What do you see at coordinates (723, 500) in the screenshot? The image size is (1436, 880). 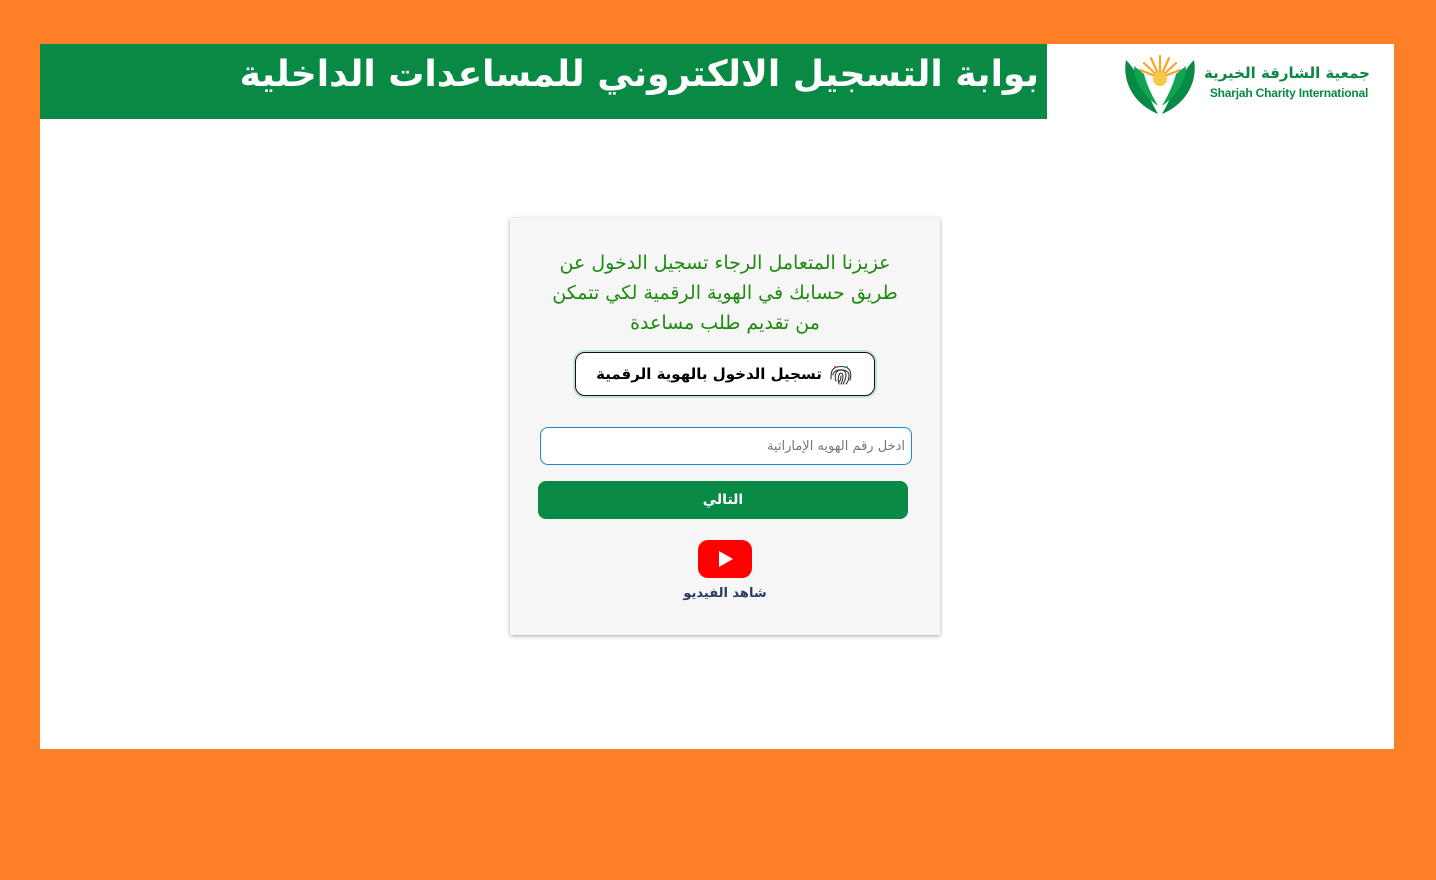 I see `next-button: التالي` at bounding box center [723, 500].